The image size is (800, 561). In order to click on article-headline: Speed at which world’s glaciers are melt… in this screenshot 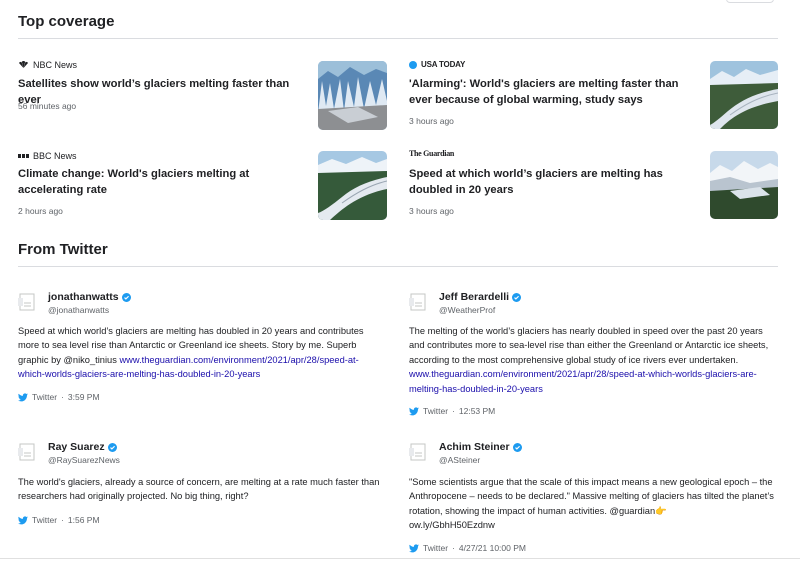, I will do `click(554, 182)`.